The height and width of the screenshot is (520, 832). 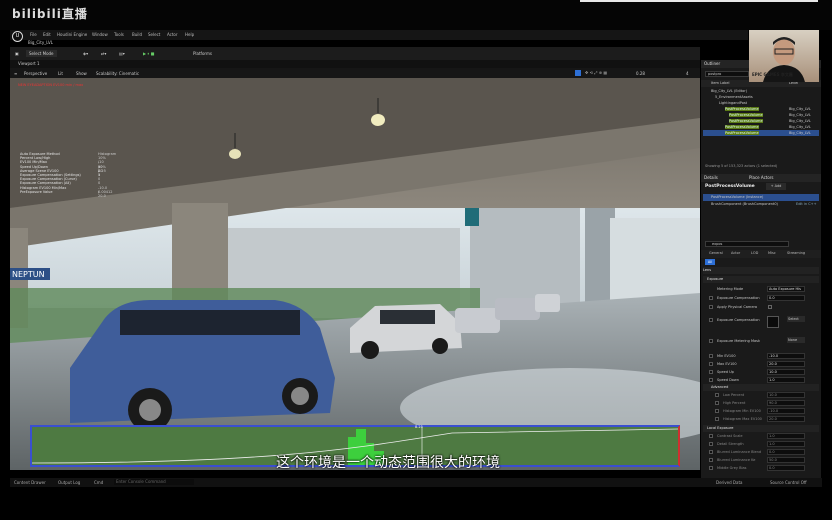 I want to click on add-actor-icon: ◈▾, so click(x=85, y=53).